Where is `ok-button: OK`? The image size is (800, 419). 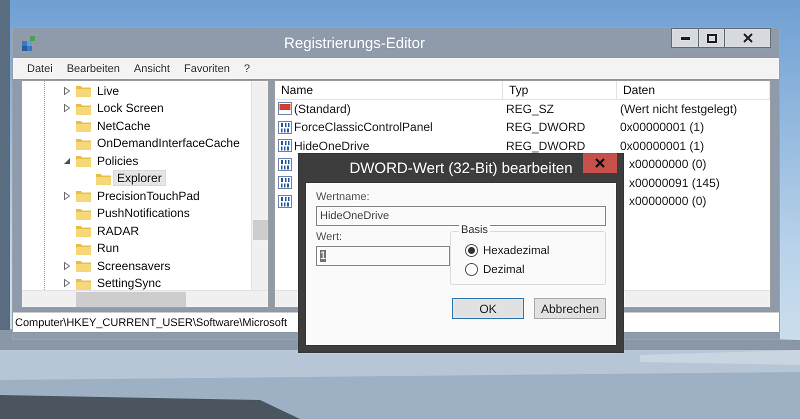 ok-button: OK is located at coordinates (488, 308).